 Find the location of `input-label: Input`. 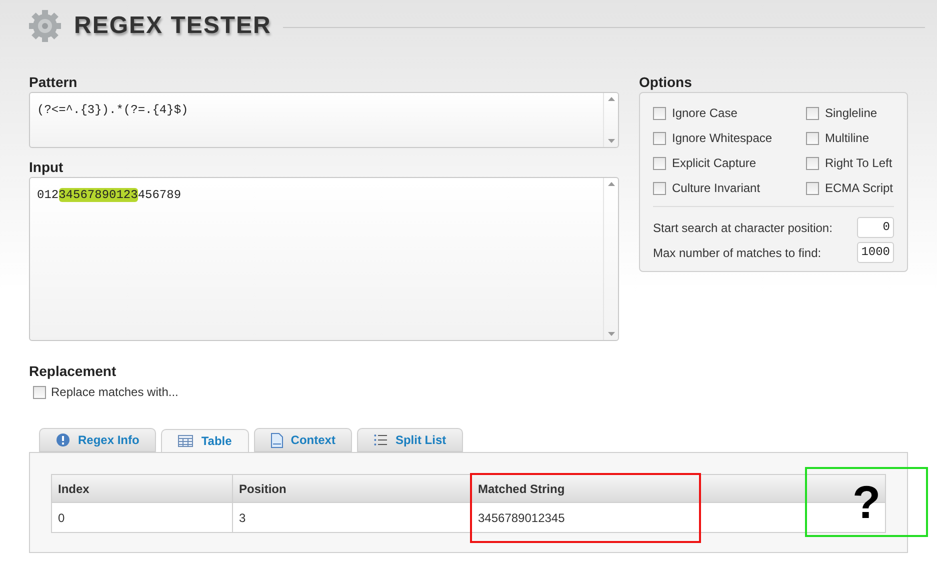

input-label: Input is located at coordinates (46, 167).